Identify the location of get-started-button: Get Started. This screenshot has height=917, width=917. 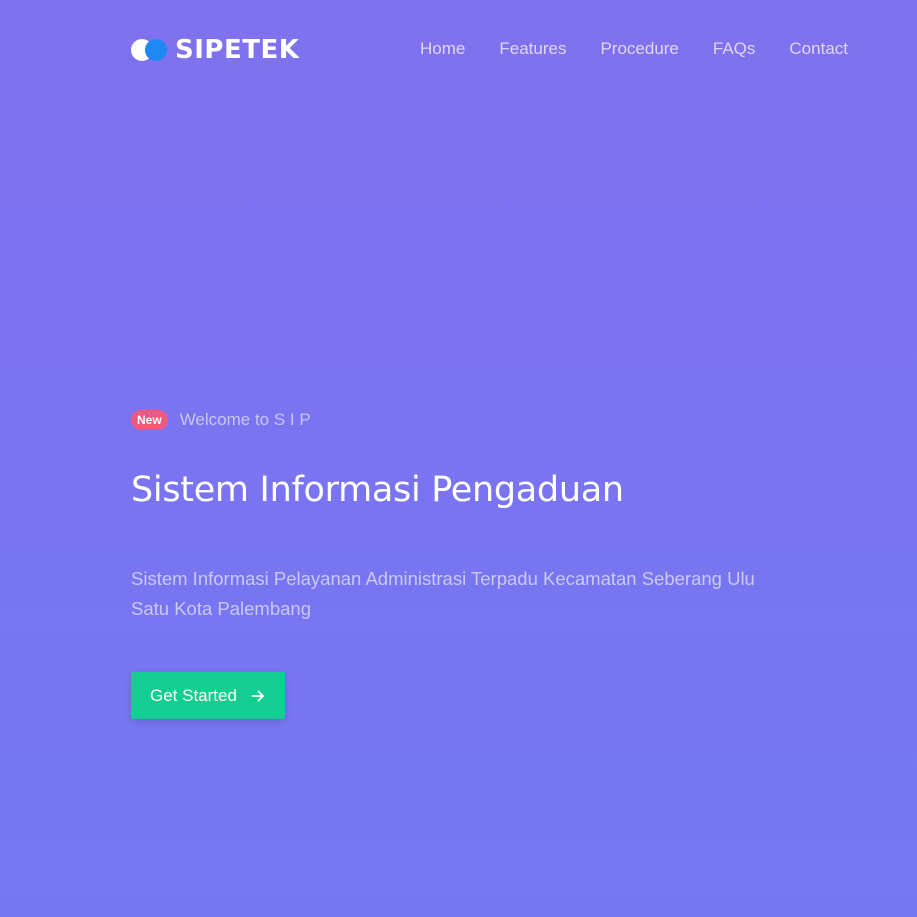
(208, 695).